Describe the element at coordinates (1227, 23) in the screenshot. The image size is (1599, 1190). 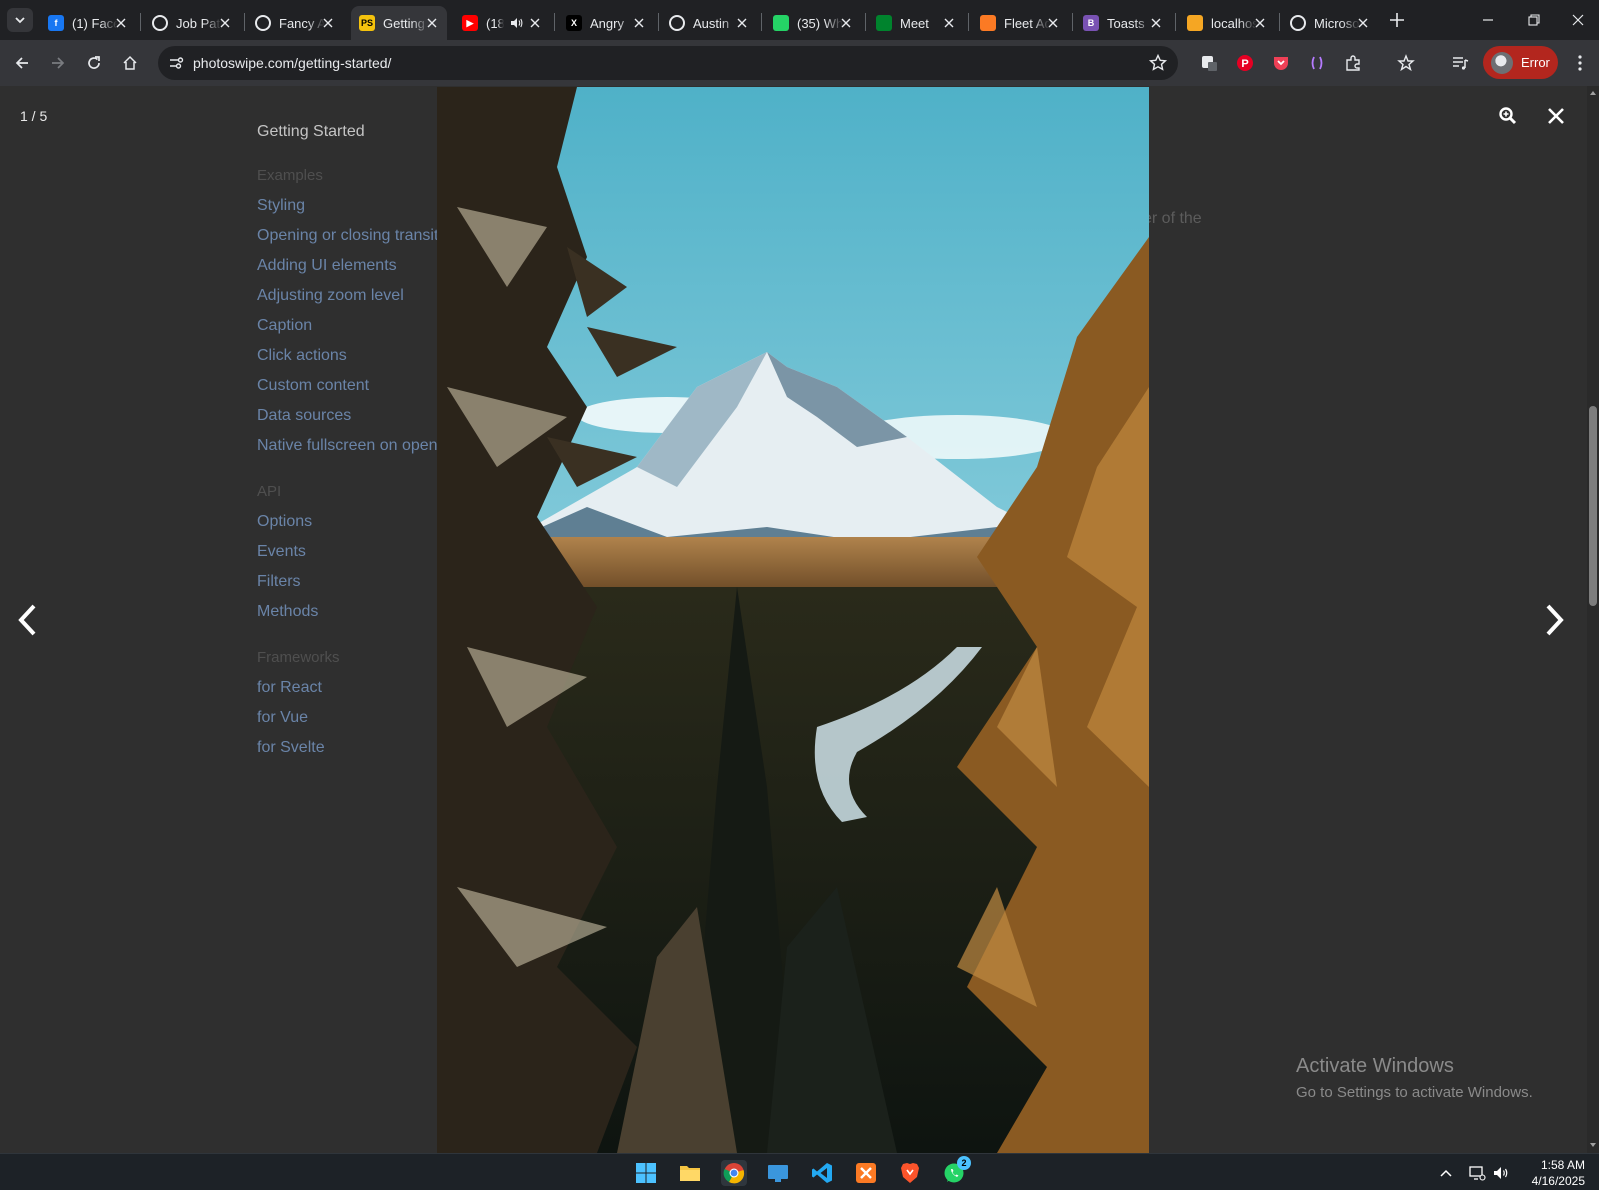
I see `tab-localhost: localhost` at that location.